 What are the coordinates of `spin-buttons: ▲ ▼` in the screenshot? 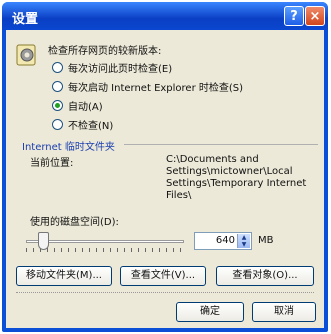 It's located at (243, 241).